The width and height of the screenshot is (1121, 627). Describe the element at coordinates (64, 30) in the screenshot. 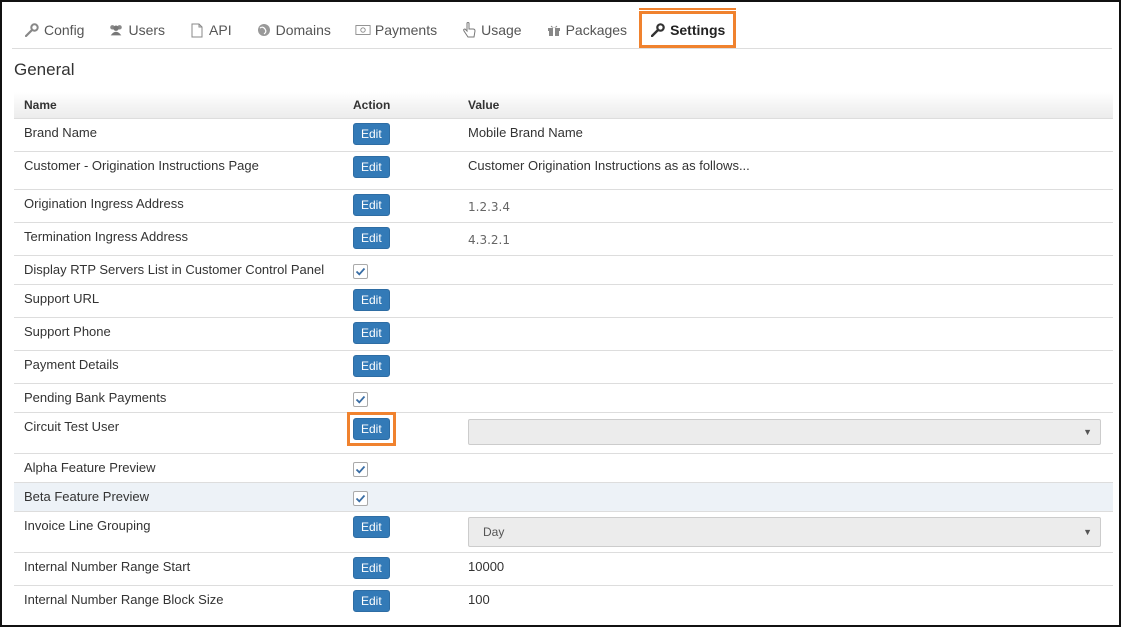

I see `tab-label: Config` at that location.